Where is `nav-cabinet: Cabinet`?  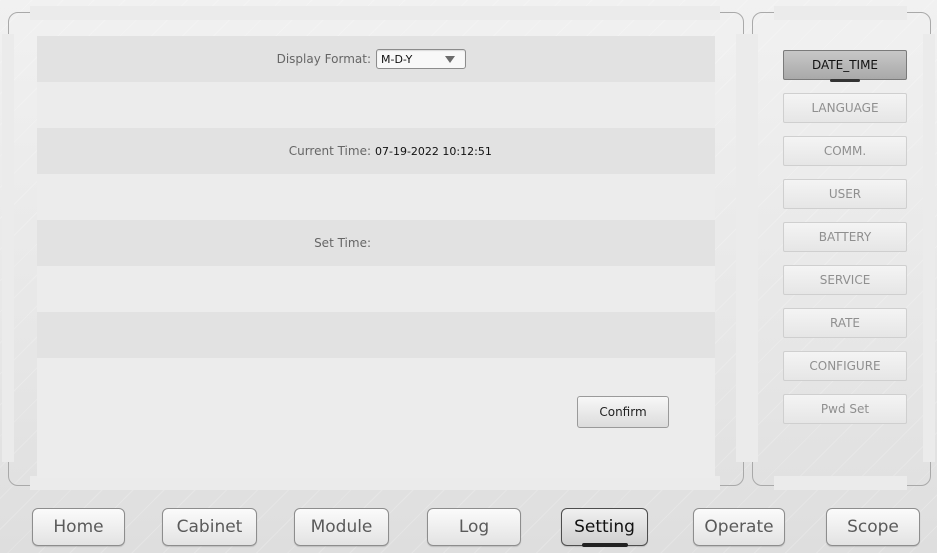 nav-cabinet: Cabinet is located at coordinates (209, 527).